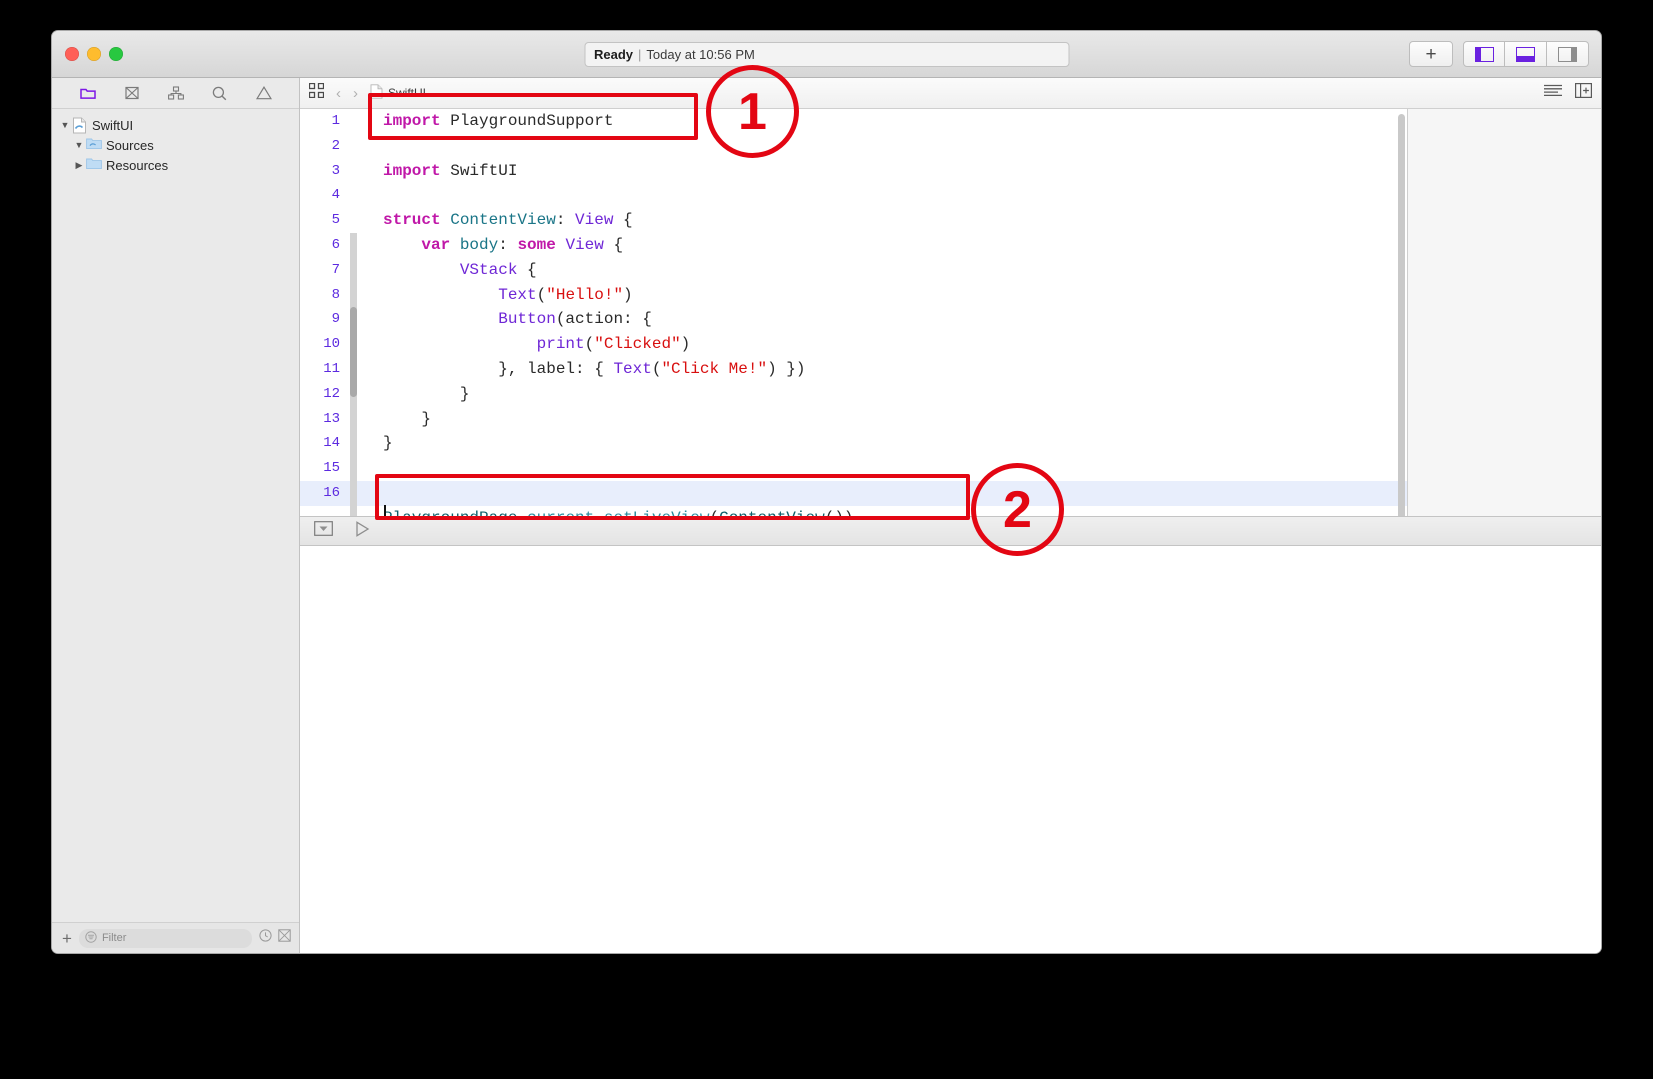  What do you see at coordinates (882, 121) in the screenshot?
I see `code-line: import PlaygroundSupport` at bounding box center [882, 121].